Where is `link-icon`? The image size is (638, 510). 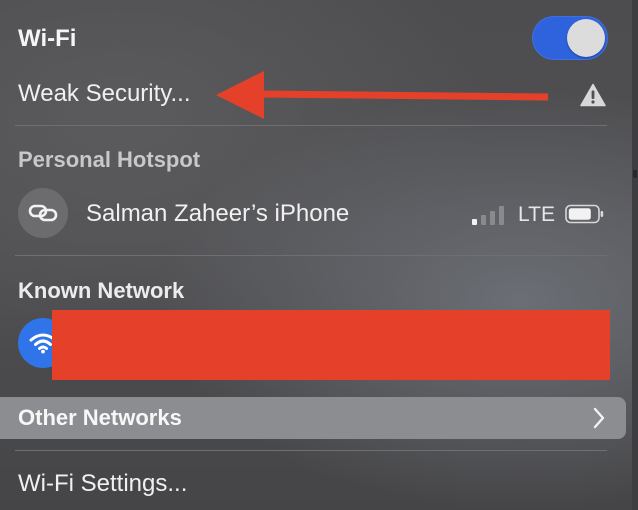
link-icon is located at coordinates (43, 213).